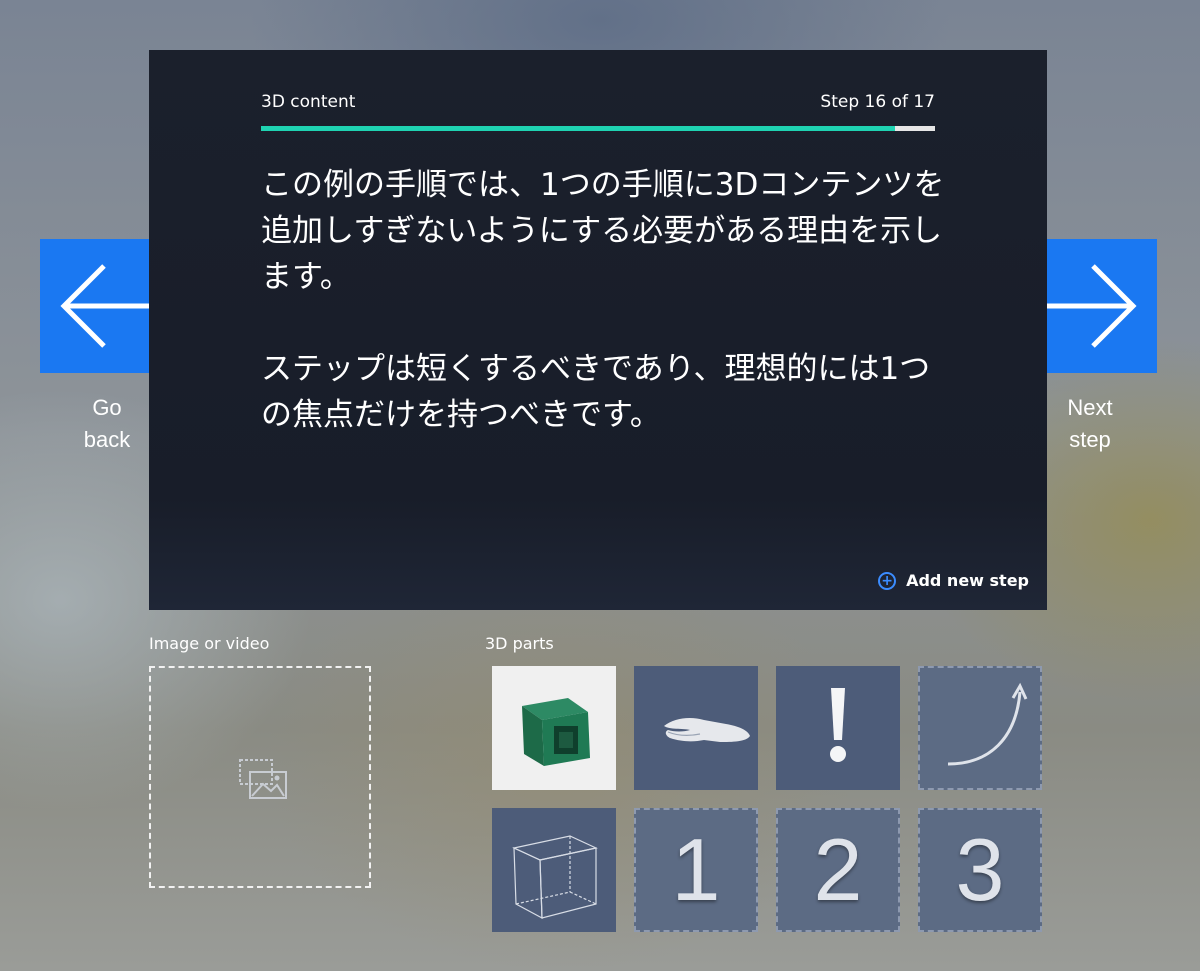 The image size is (1200, 971). I want to click on part-exclamation, so click(838, 728).